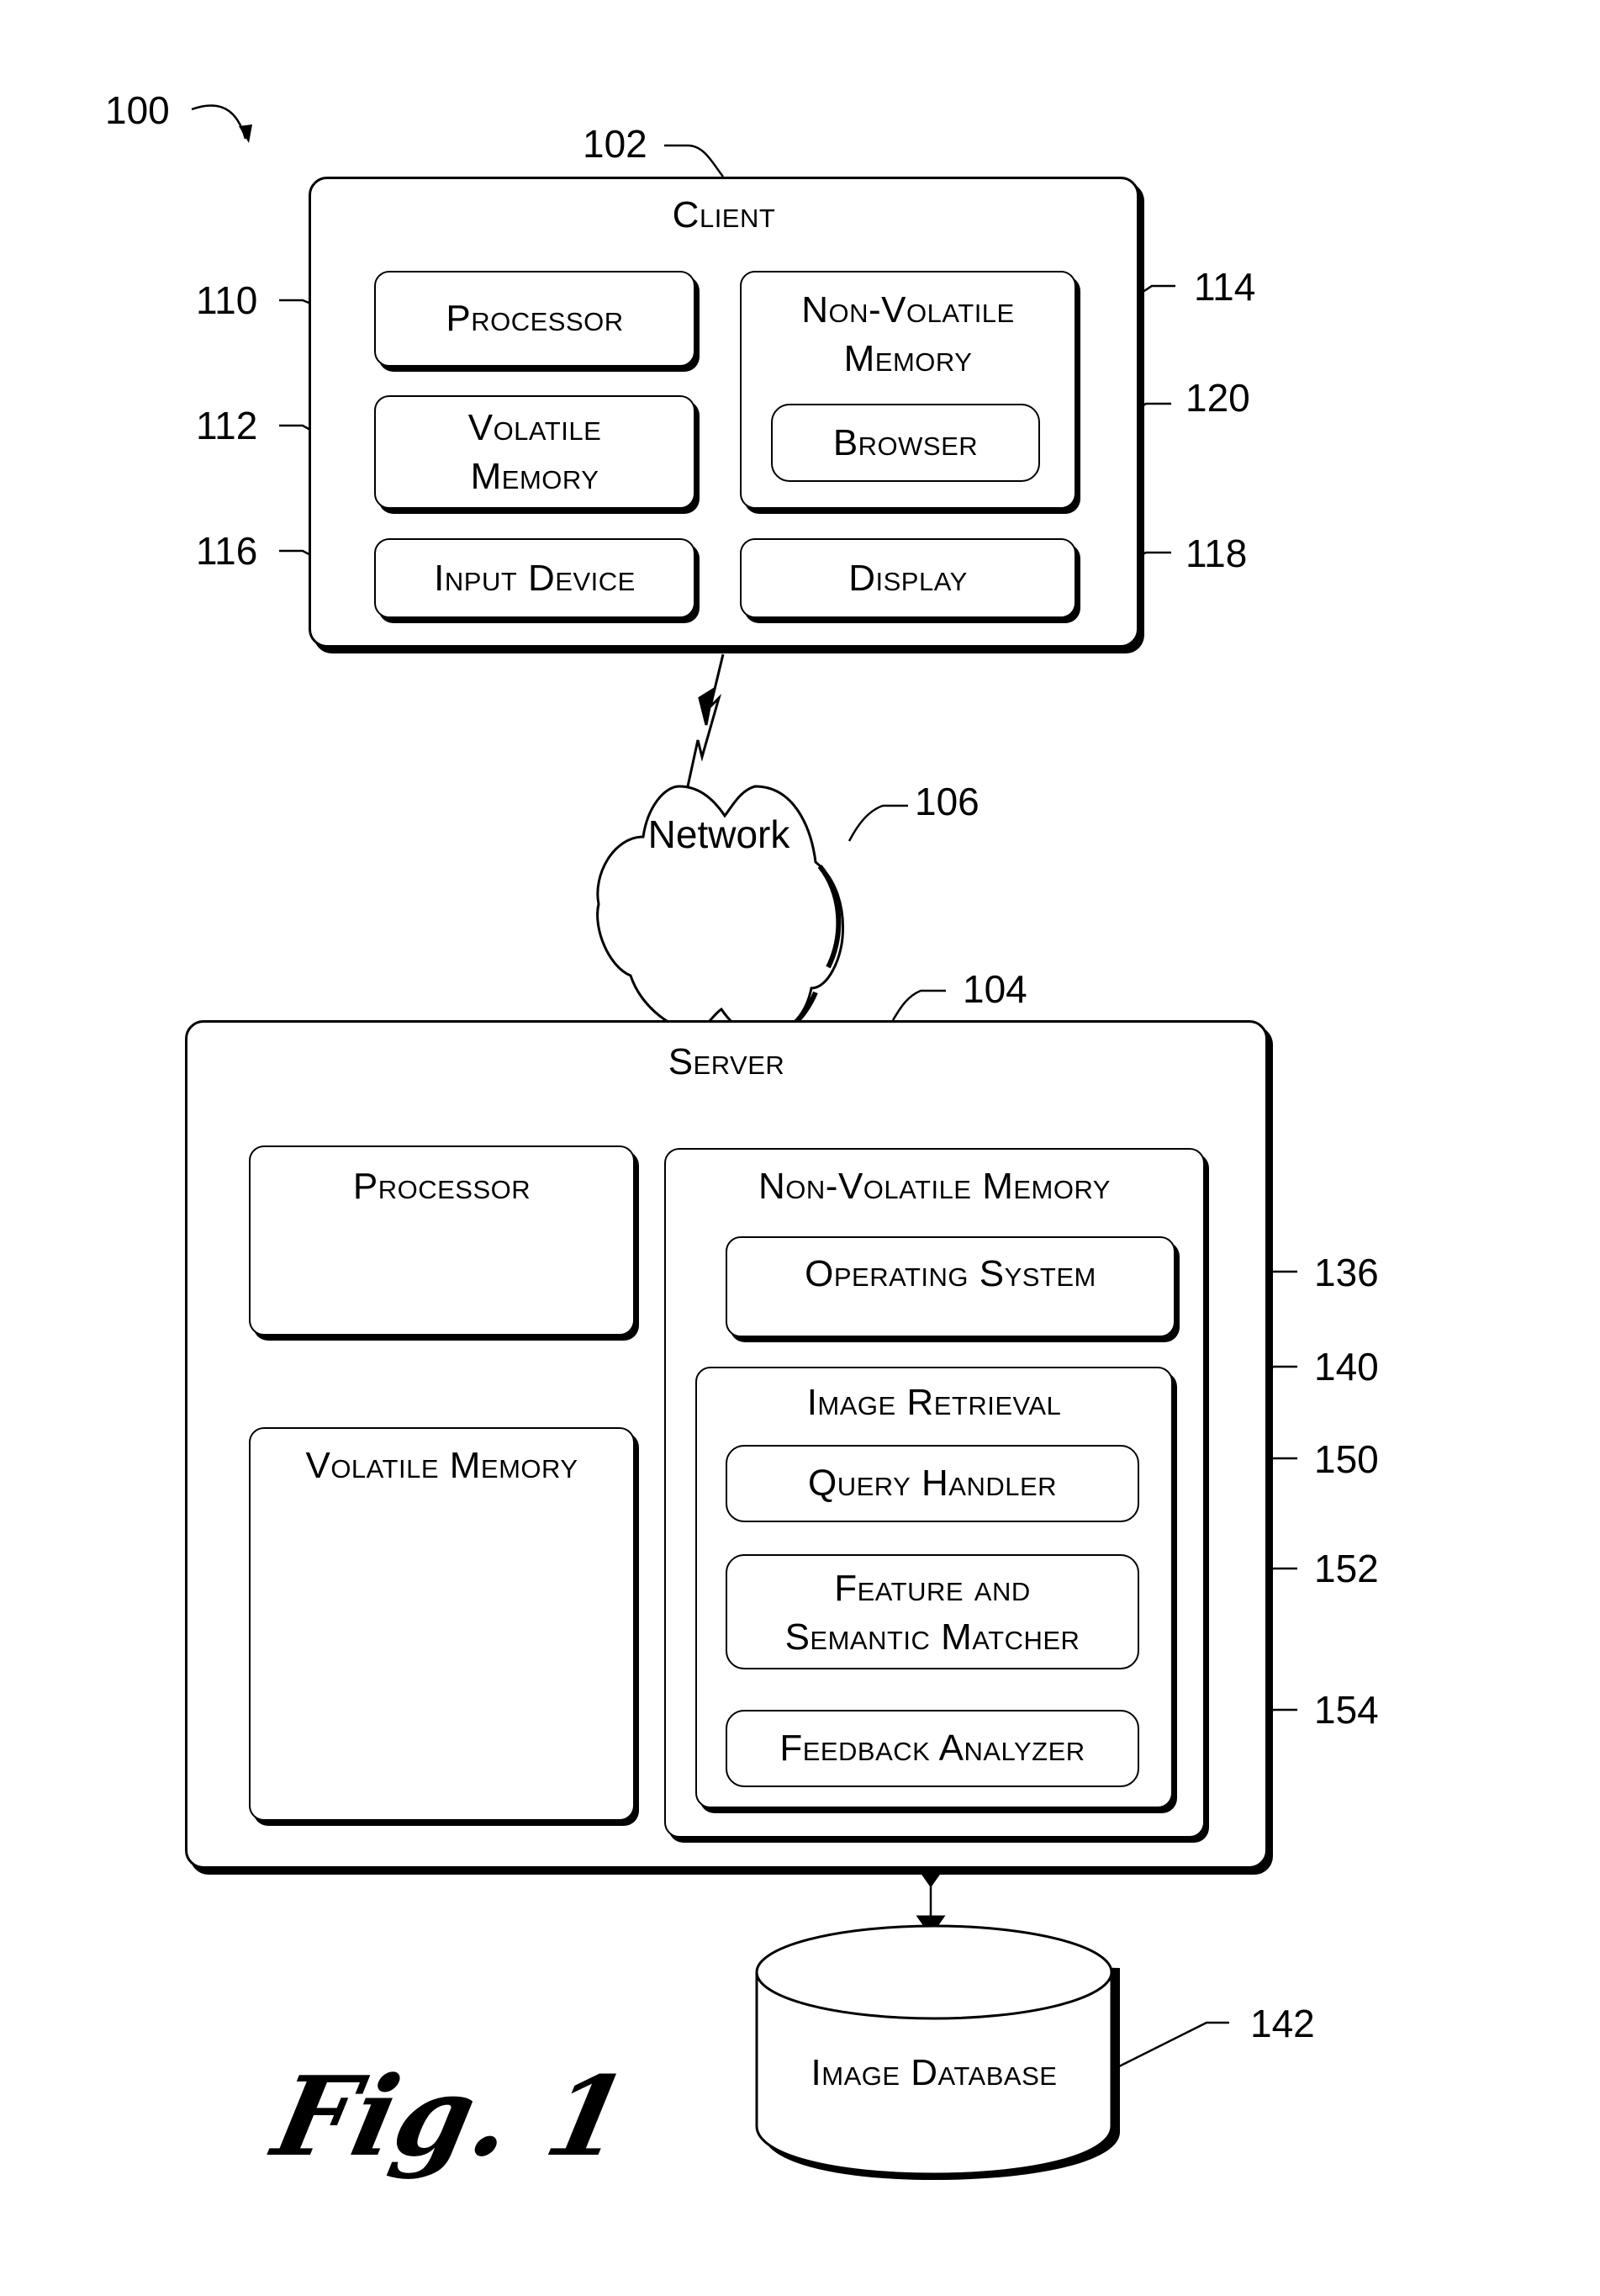 Image resolution: width=1600 pixels, height=2296 pixels. Describe the element at coordinates (933, 1588) in the screenshot. I see `feature-matcher-label-1: Feature and` at that location.